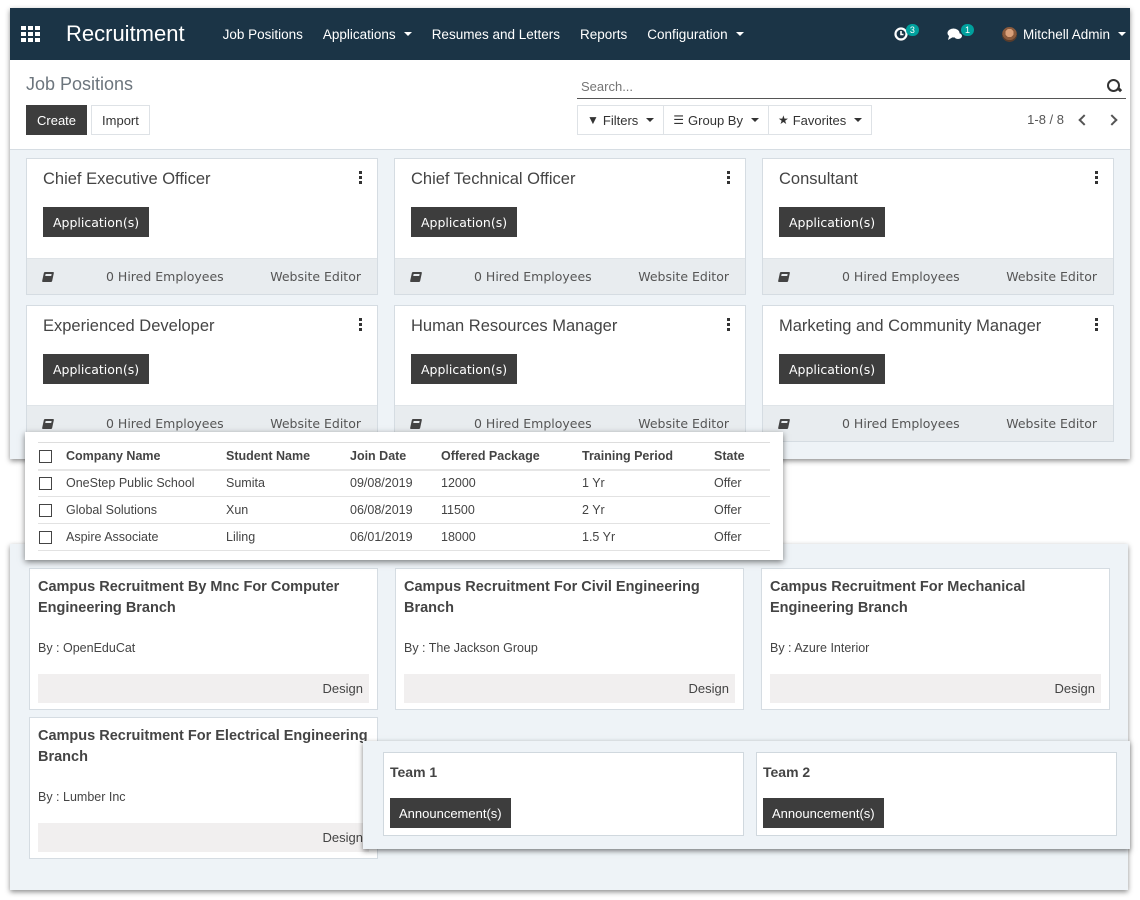  I want to click on group-by-label: Group By, so click(715, 120).